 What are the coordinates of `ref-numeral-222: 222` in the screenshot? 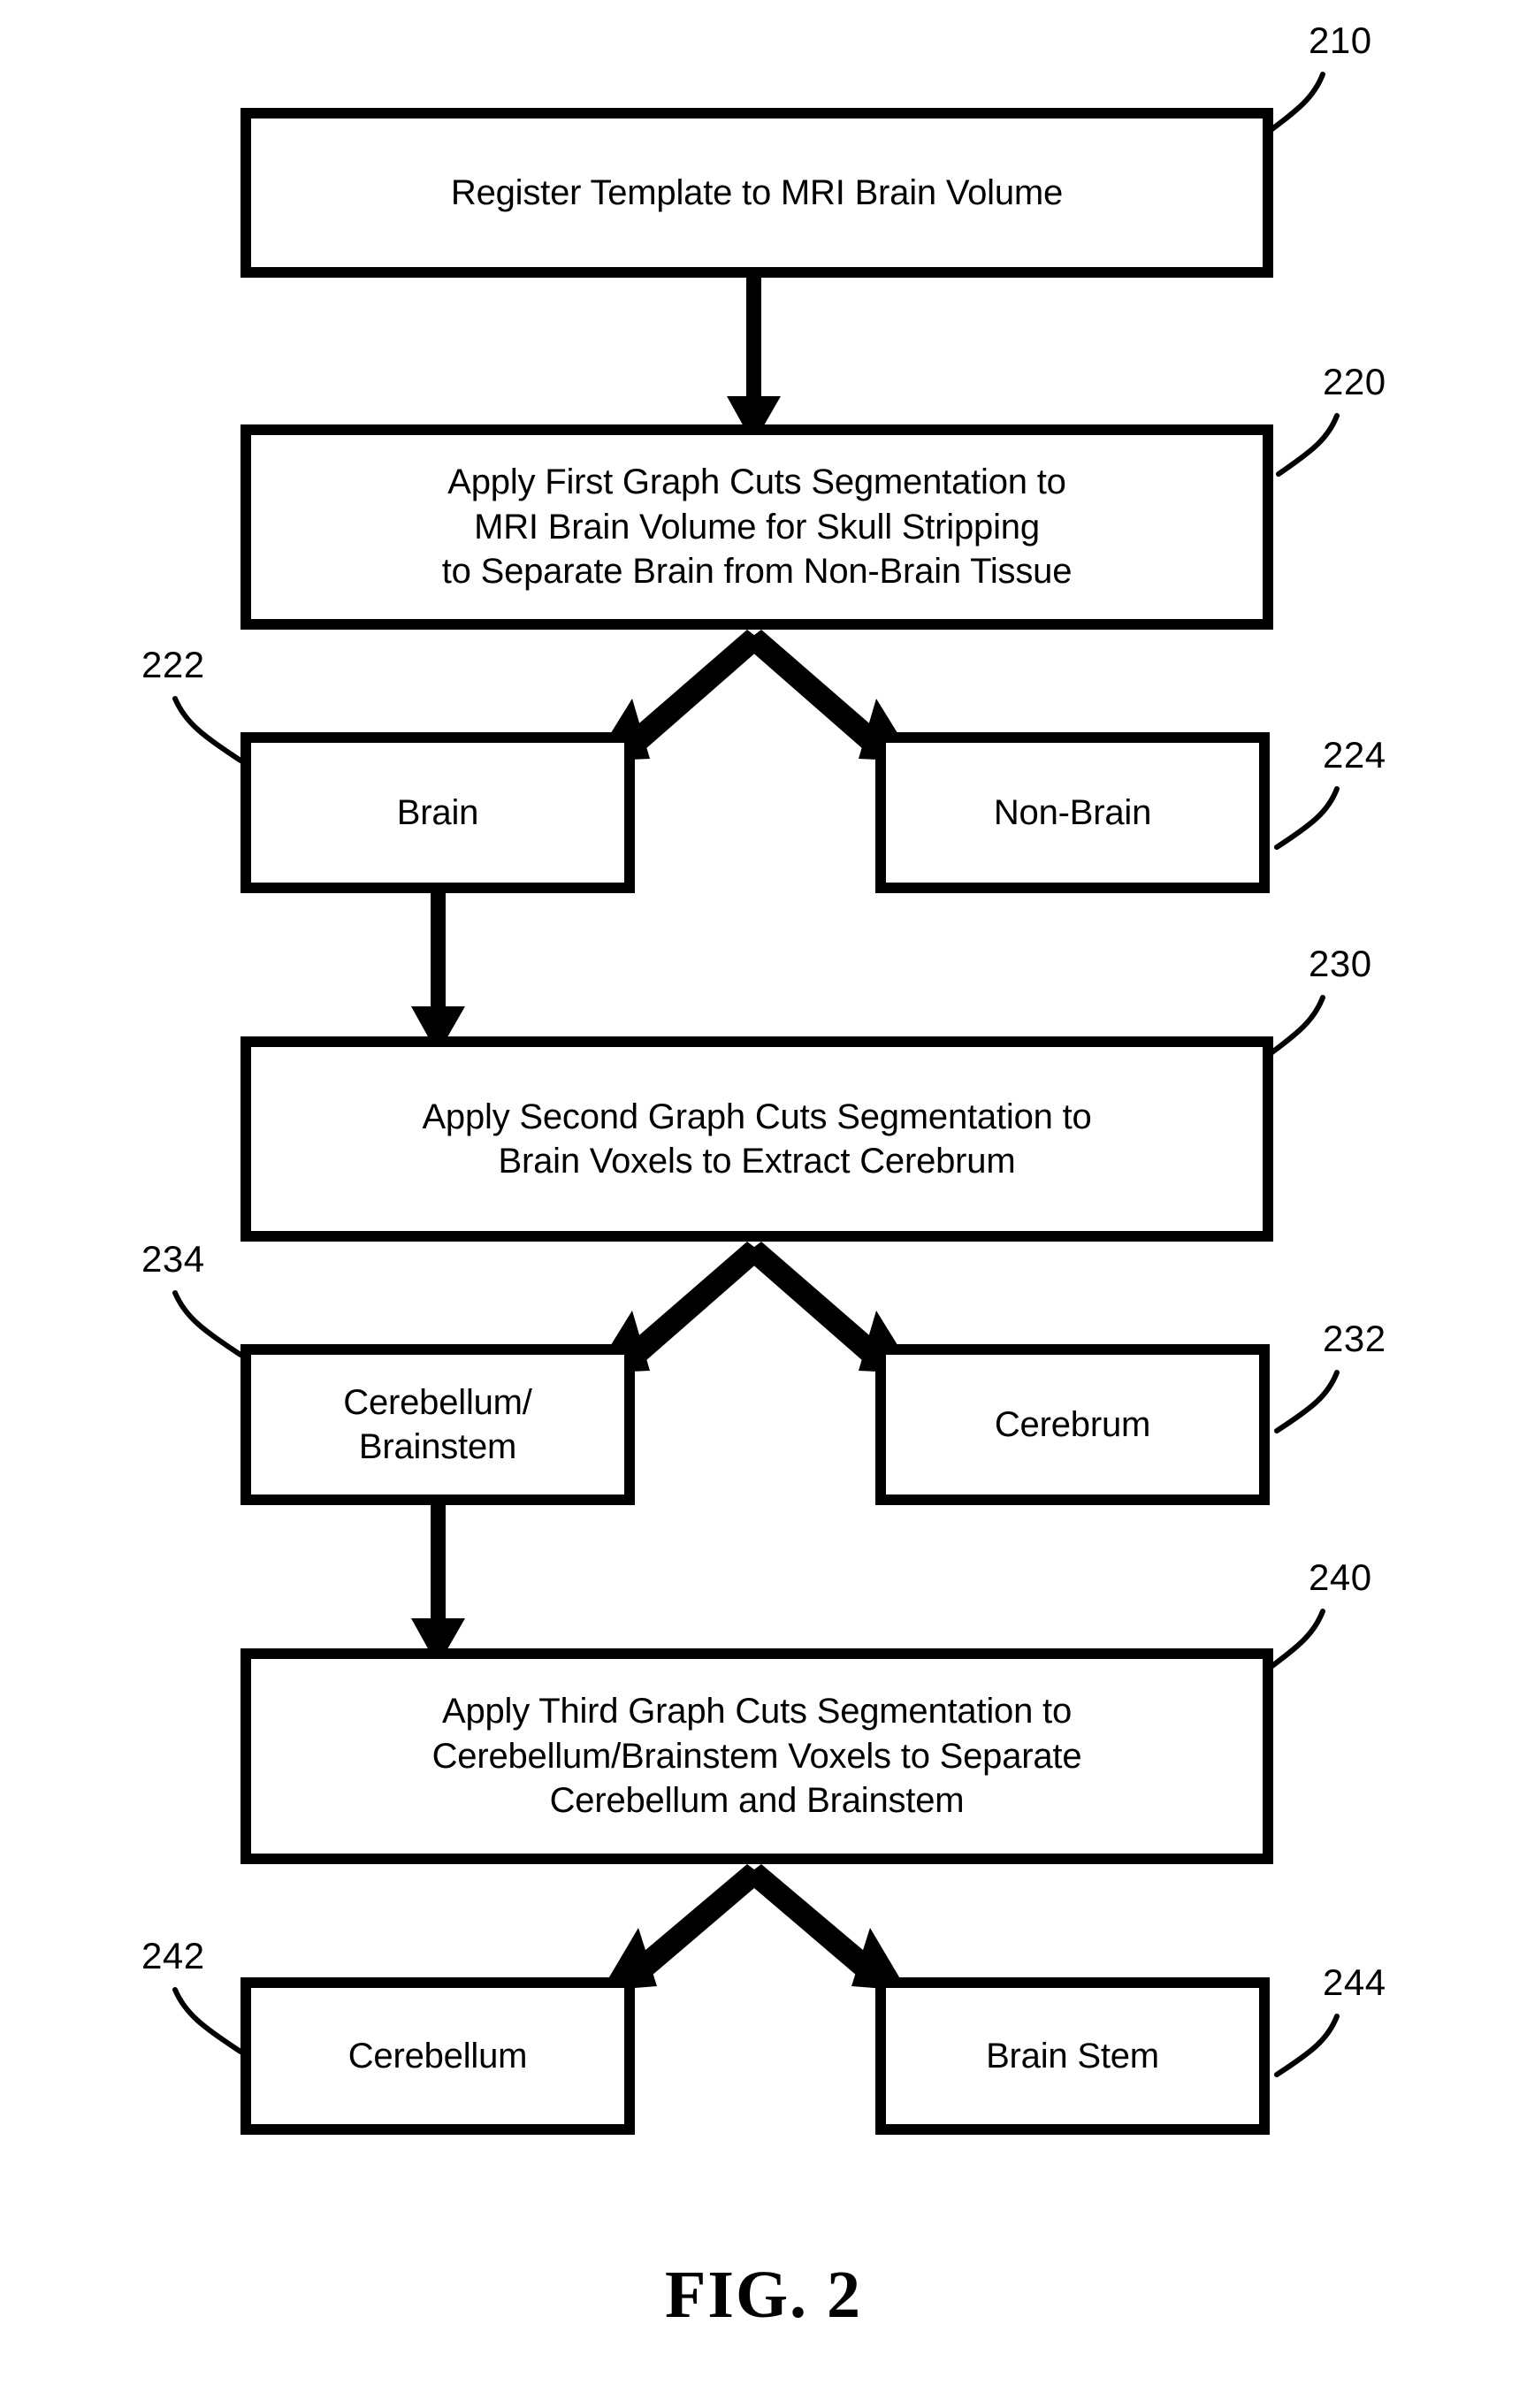 It's located at (173, 664).